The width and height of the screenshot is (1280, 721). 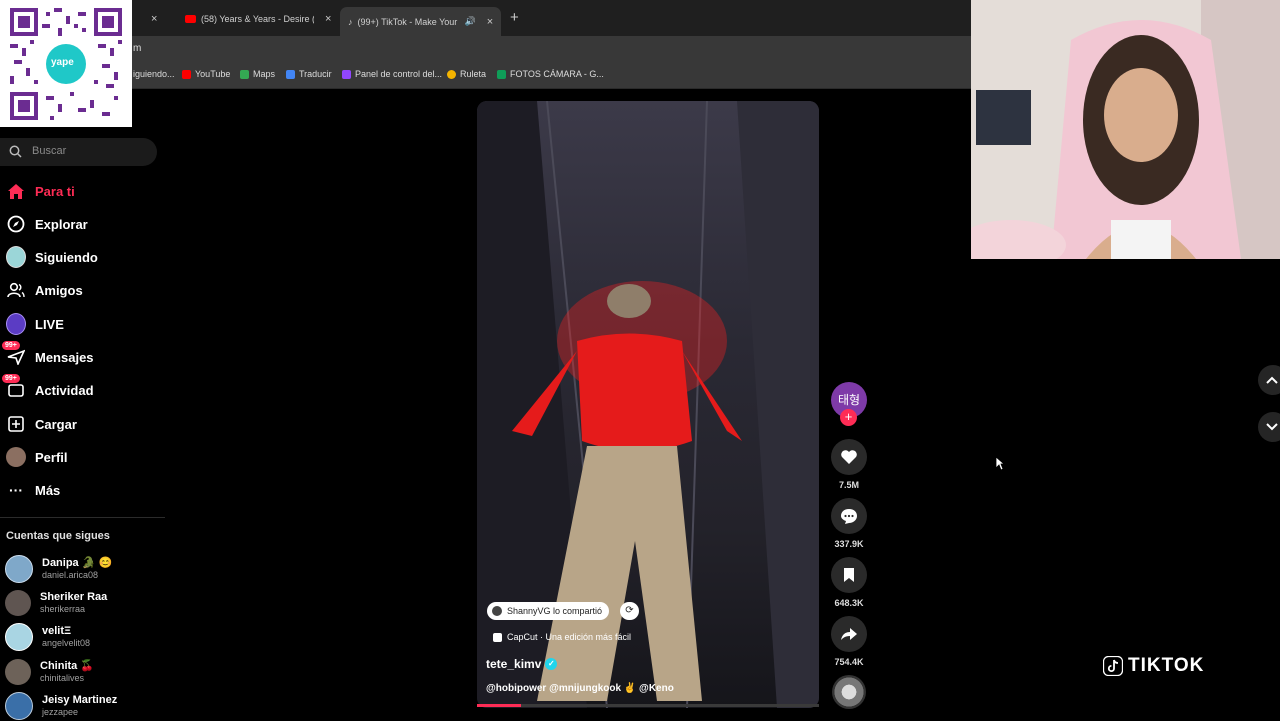 I want to click on nav-siguiendo: Siguiendo, so click(x=52, y=257).